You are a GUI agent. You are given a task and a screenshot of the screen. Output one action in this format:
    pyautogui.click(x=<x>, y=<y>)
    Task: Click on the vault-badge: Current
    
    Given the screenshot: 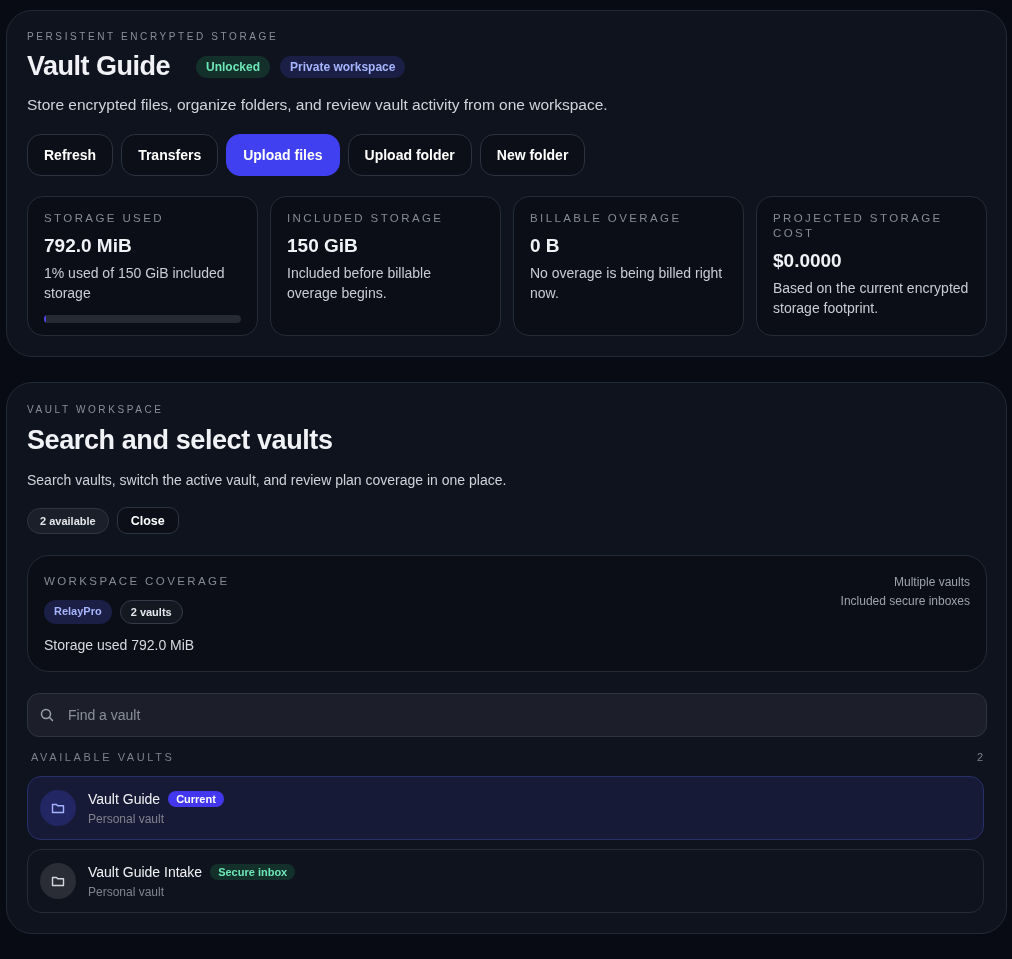 What is the action you would take?
    pyautogui.click(x=196, y=798)
    